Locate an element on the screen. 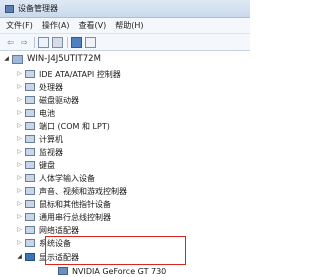 The height and width of the screenshot is (277, 320). show-hide-tree-icon is located at coordinates (43, 42).